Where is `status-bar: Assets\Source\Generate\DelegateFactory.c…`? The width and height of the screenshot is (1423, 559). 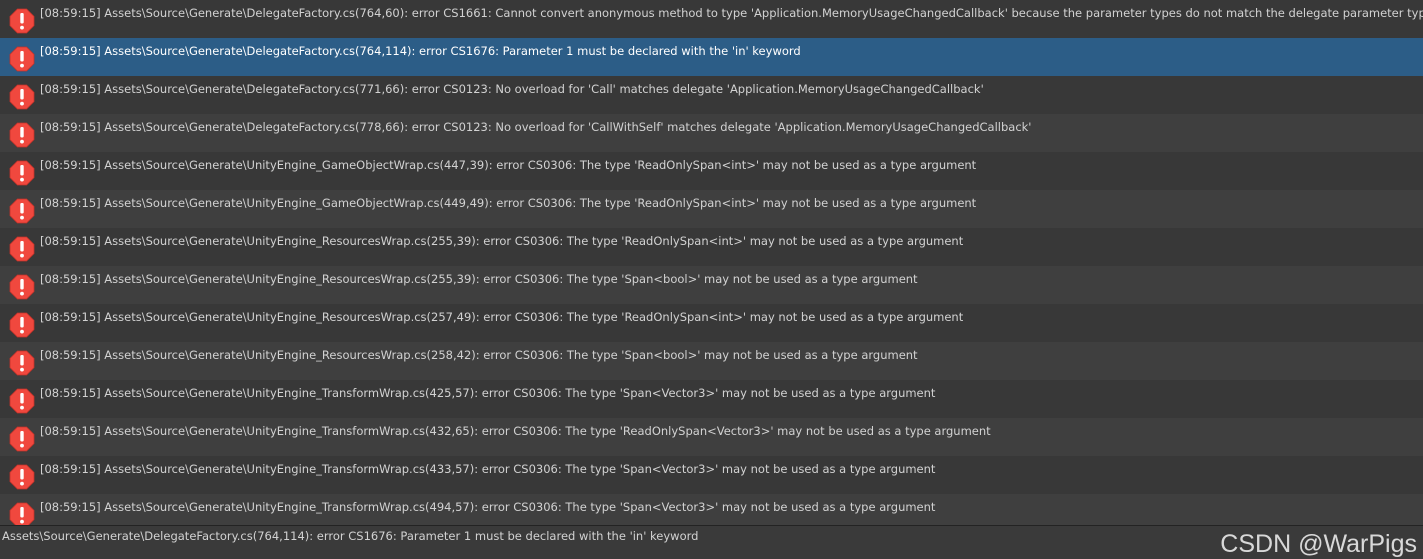
status-bar: Assets\Source\Generate\DelegateFactory.c… is located at coordinates (711, 542).